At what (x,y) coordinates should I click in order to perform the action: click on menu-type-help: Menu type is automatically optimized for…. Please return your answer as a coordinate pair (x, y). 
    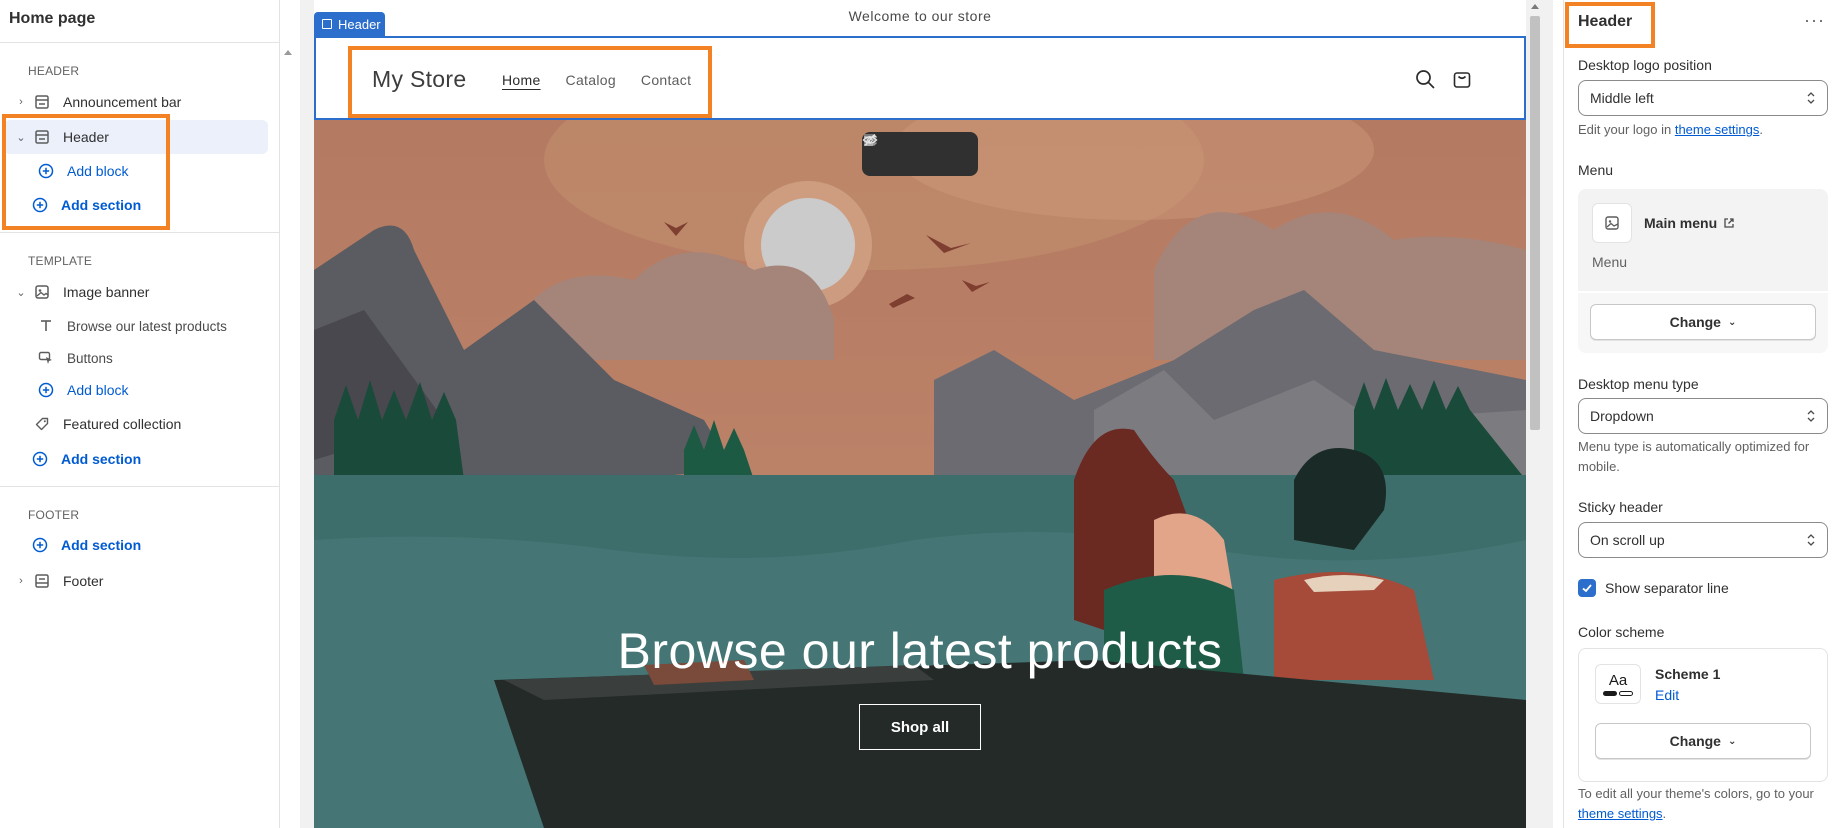
    Looking at the image, I should click on (1694, 456).